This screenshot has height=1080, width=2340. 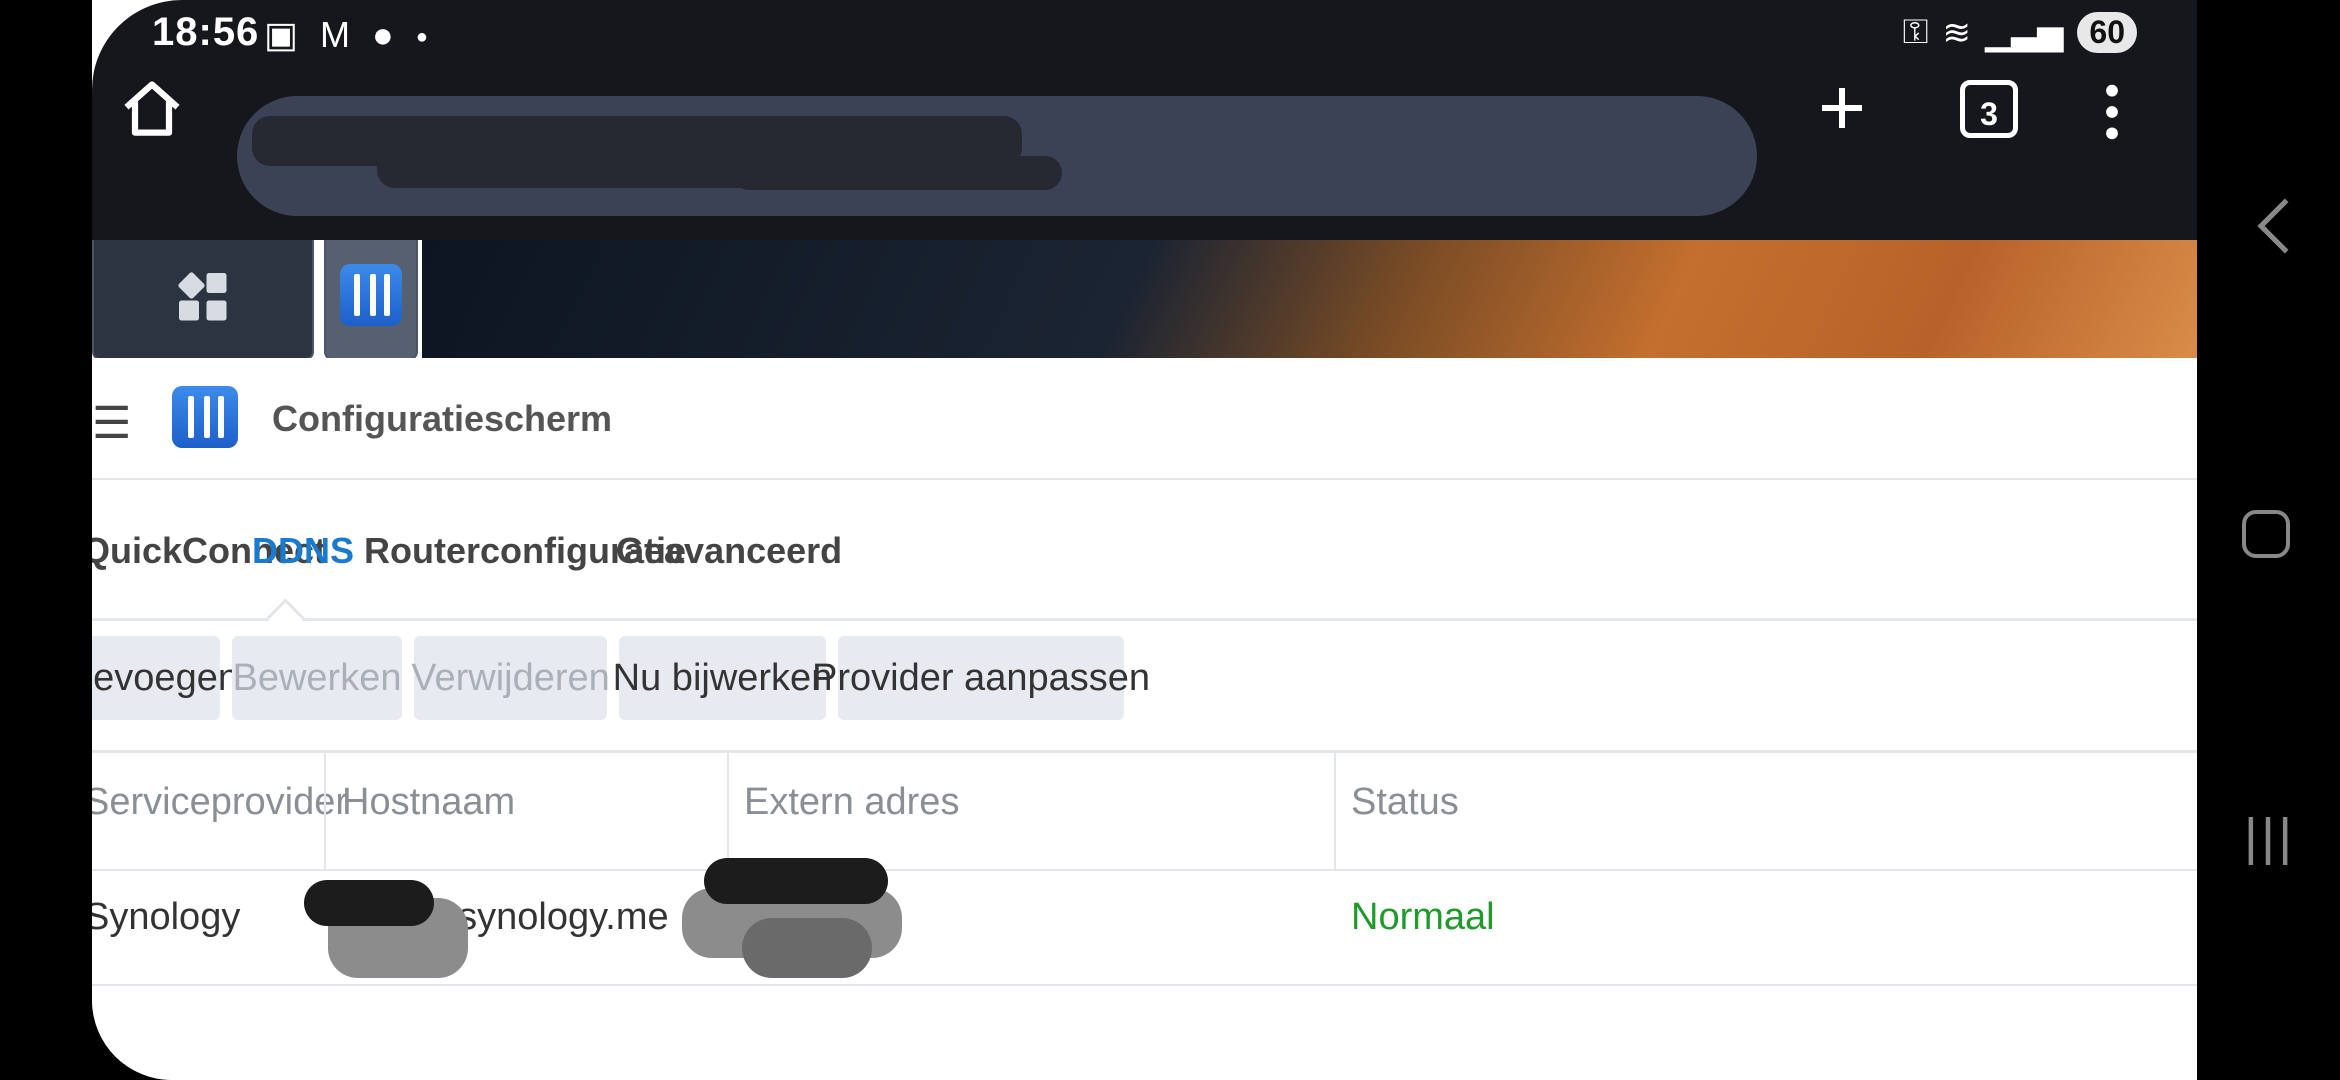 I want to click on address-bar, so click(x=997, y=156).